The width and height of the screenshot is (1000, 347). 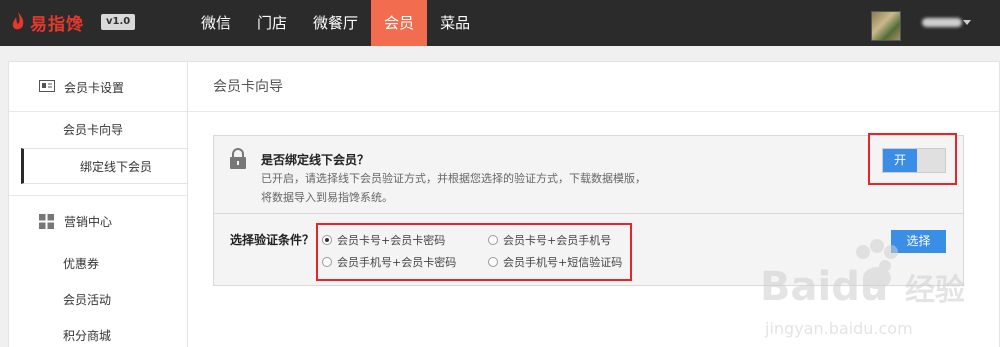 I want to click on avatar, so click(x=886, y=26).